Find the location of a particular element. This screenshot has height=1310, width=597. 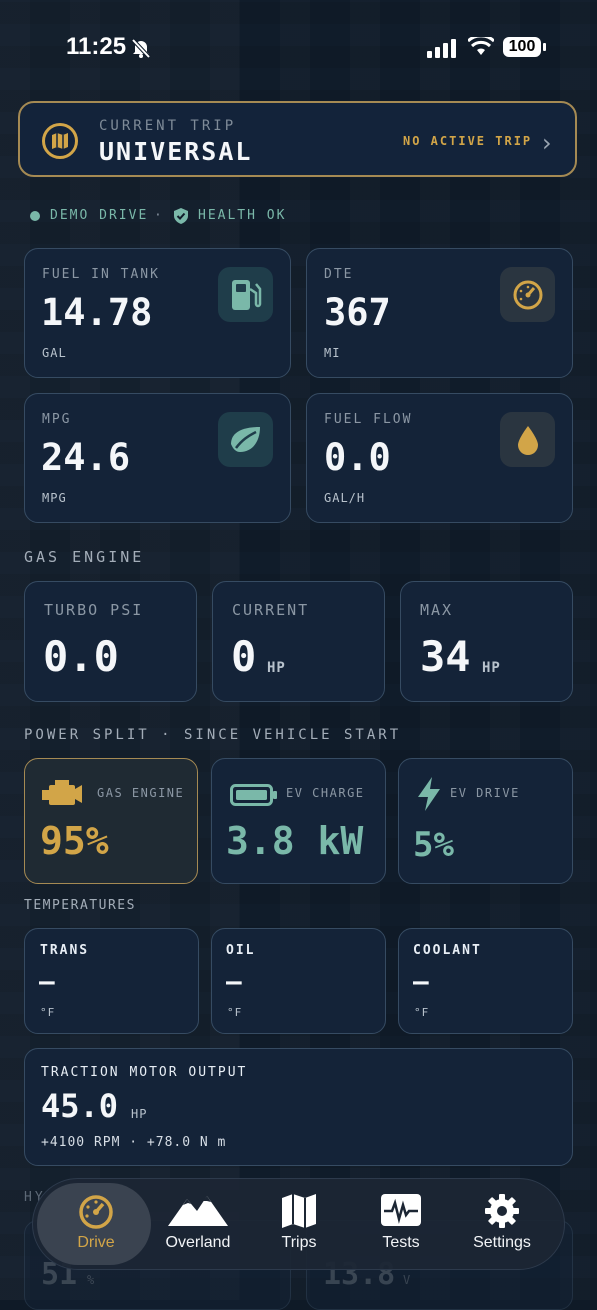

gas-engine-share-card: GAS ENGINE 95% is located at coordinates (111, 821).